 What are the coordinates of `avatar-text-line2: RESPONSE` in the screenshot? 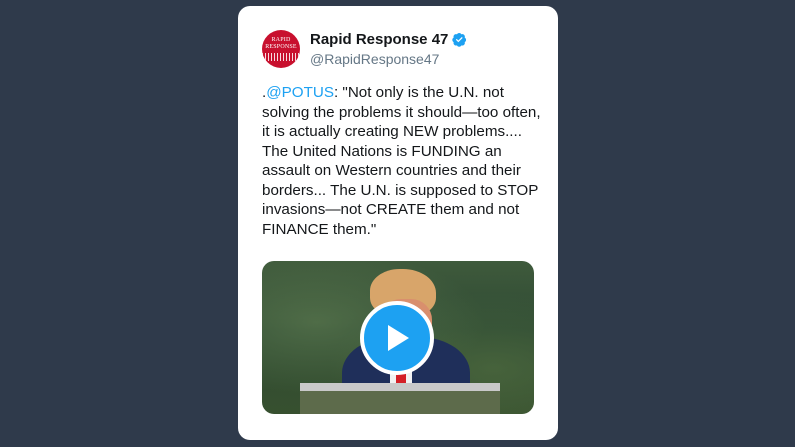 It's located at (281, 47).